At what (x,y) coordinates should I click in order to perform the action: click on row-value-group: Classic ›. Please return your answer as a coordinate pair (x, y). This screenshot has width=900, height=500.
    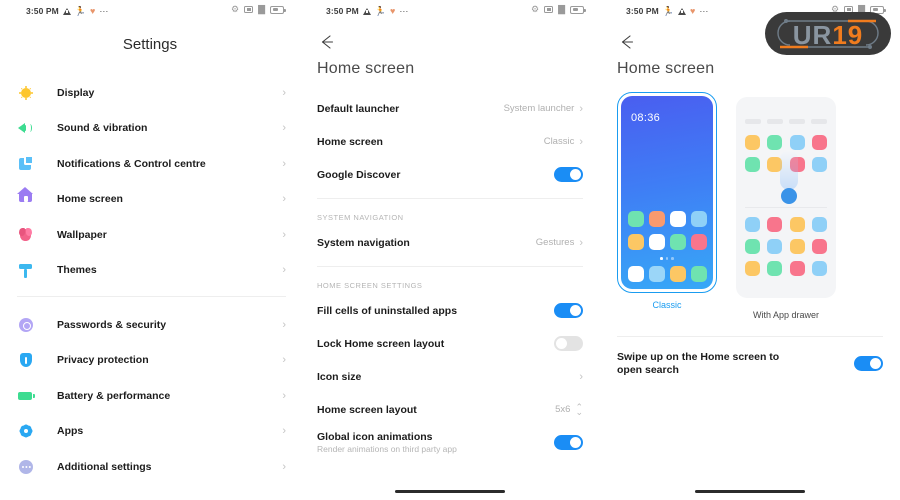
    Looking at the image, I should click on (563, 142).